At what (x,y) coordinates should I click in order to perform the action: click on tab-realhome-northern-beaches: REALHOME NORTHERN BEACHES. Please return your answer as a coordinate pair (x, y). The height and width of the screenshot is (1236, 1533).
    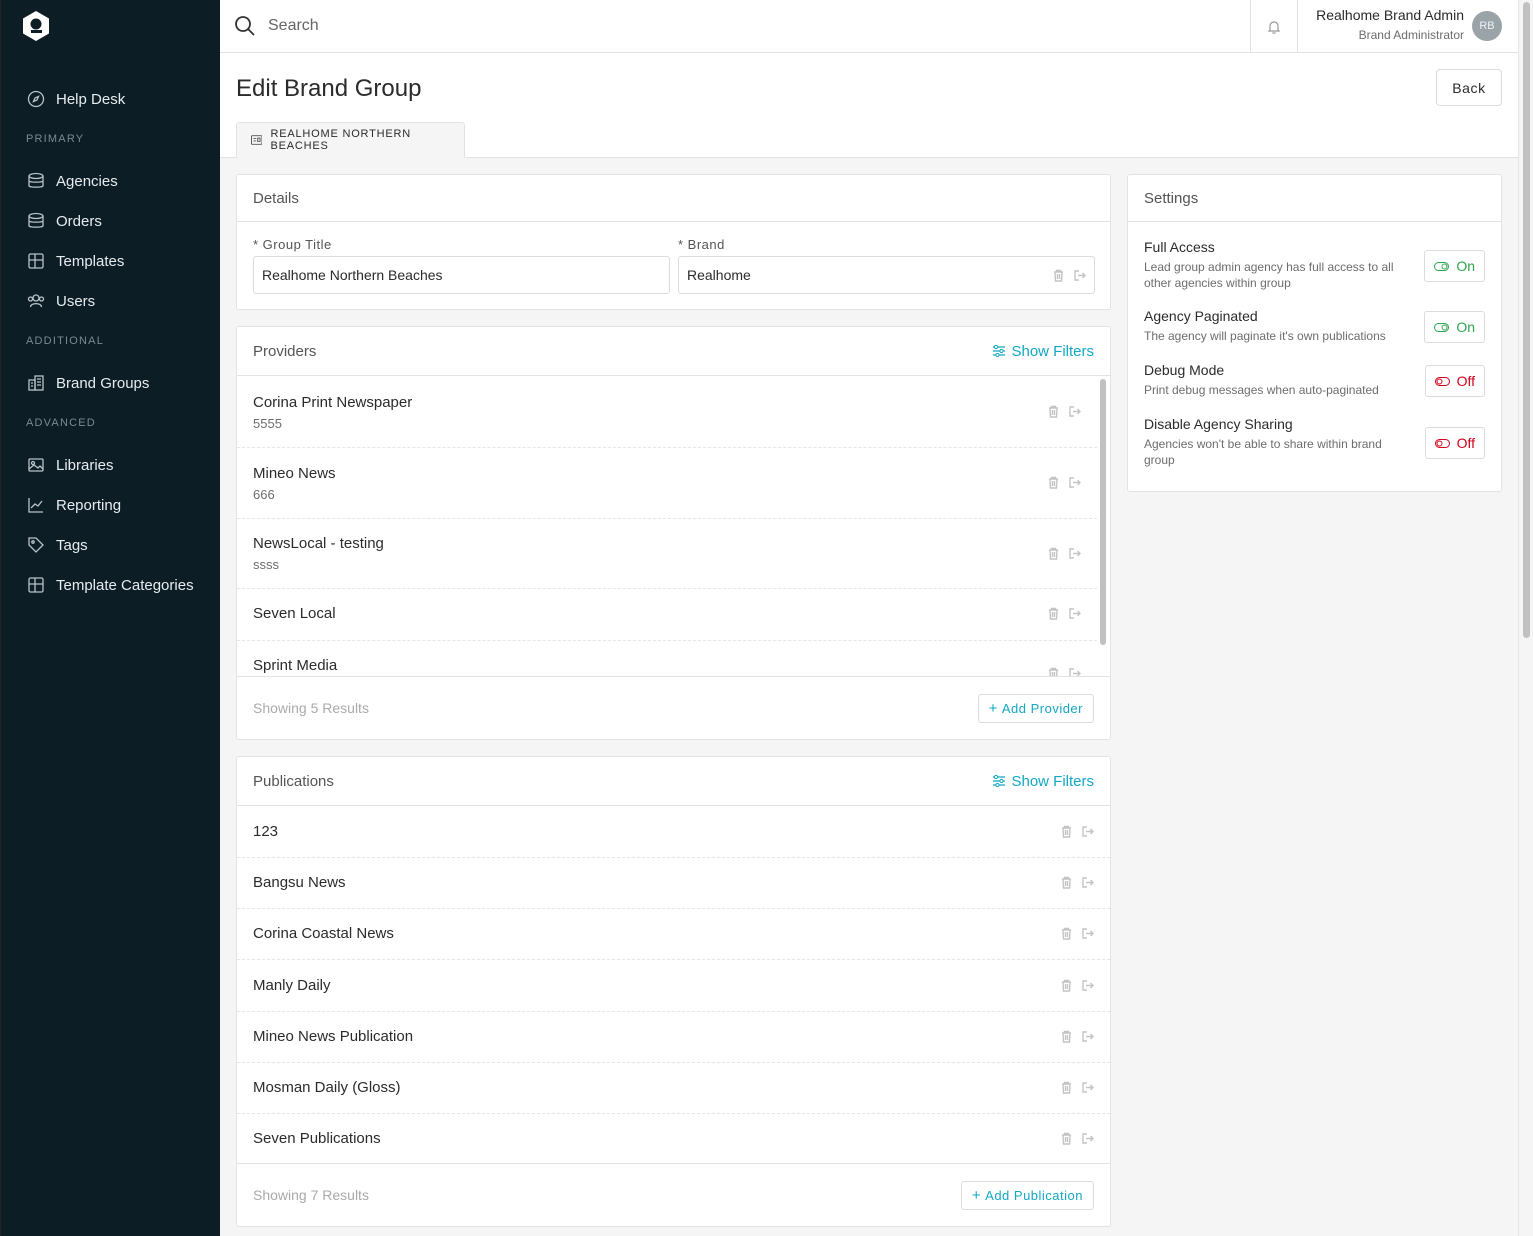
    Looking at the image, I should click on (350, 140).